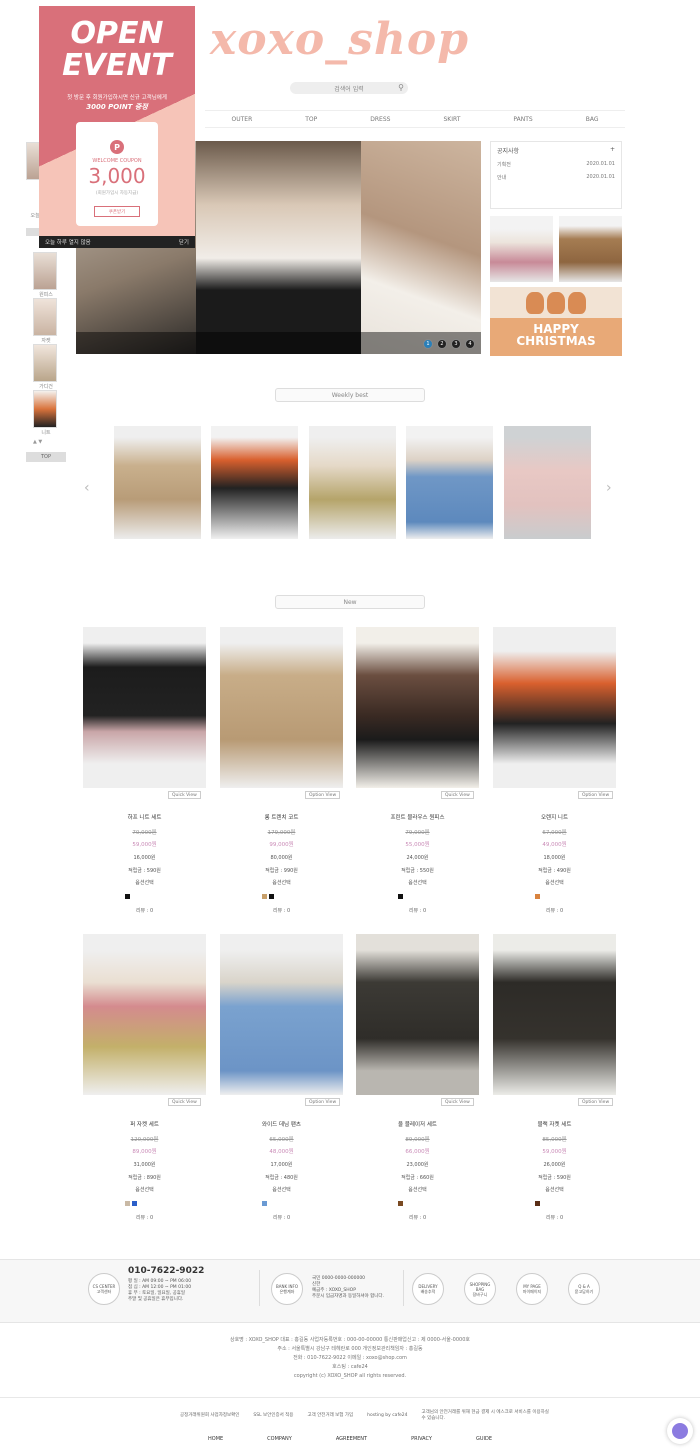 The image size is (700, 1455). I want to click on cs-center-icon: CS CENTER 고객센터, so click(104, 1289).